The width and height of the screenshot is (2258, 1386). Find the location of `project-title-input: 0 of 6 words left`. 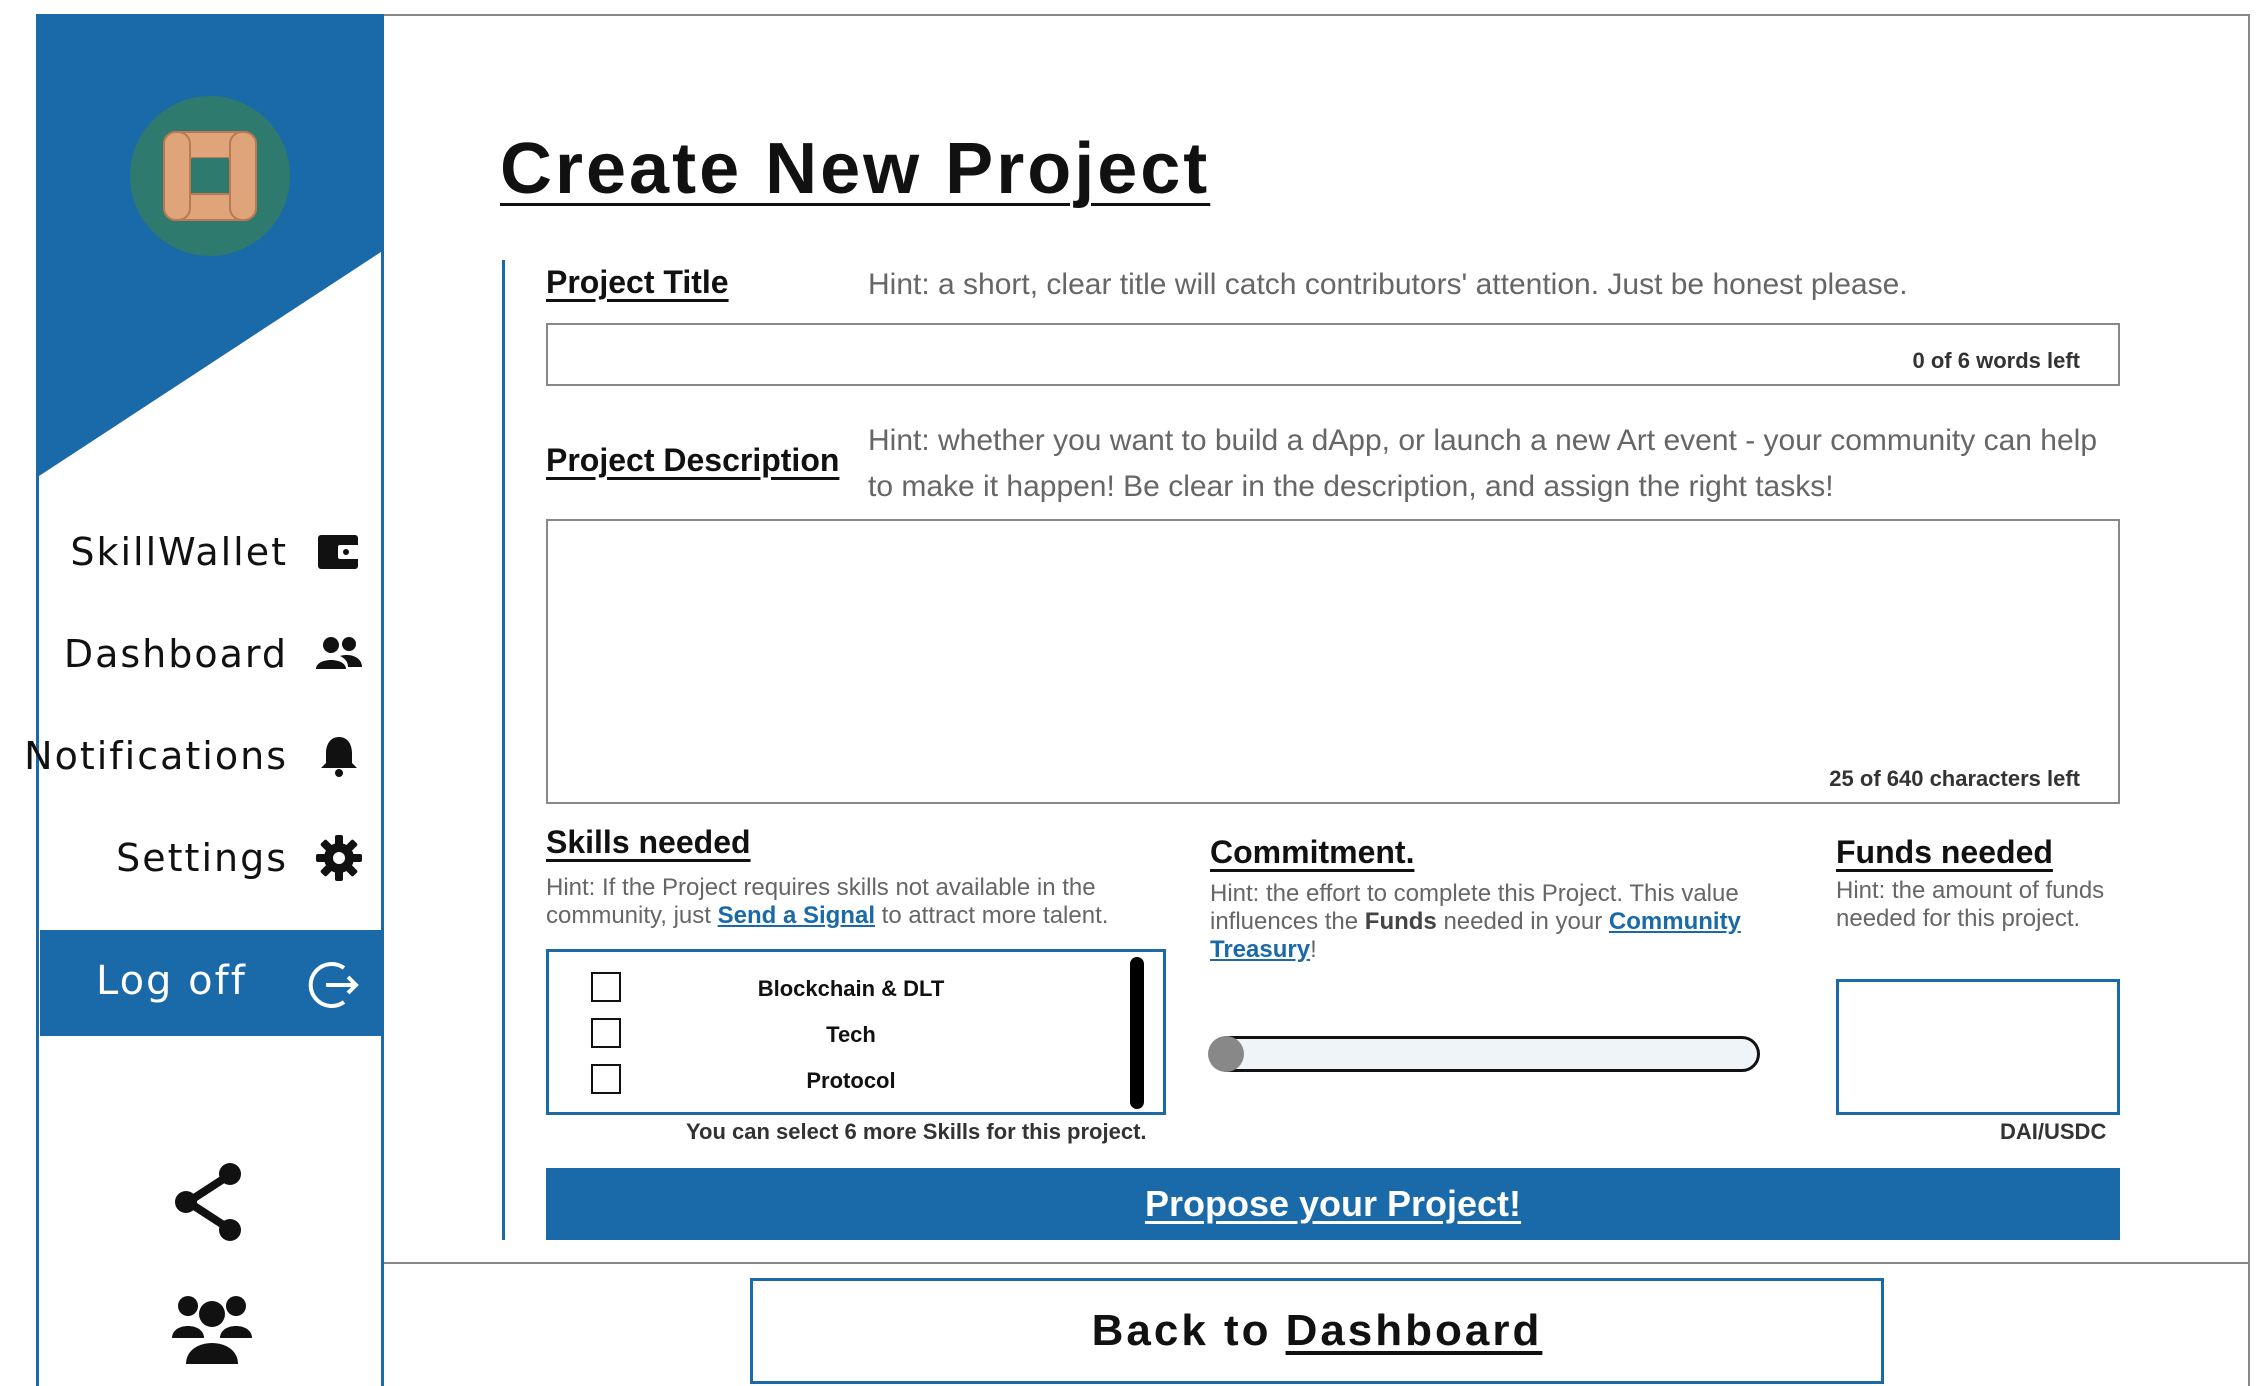

project-title-input: 0 of 6 words left is located at coordinates (1333, 354).